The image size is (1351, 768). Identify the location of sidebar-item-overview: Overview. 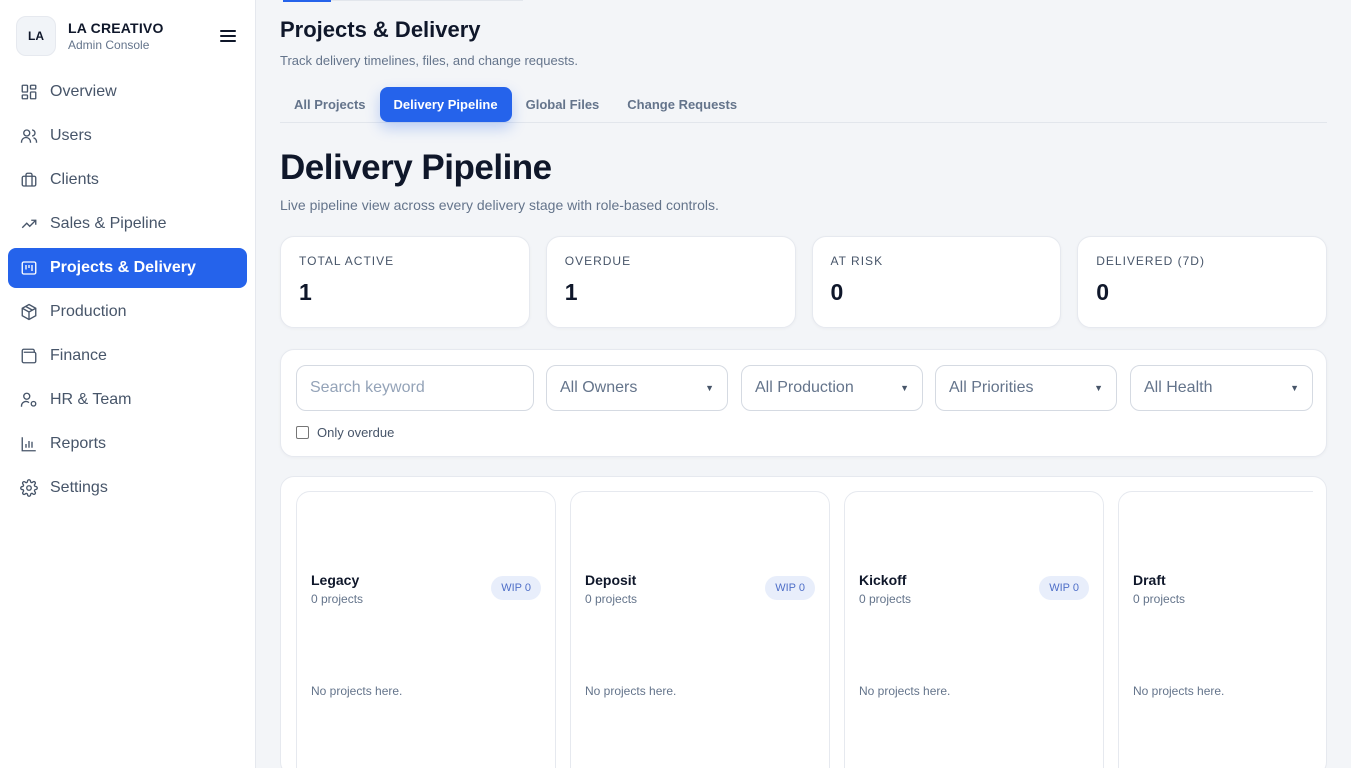
(127, 92).